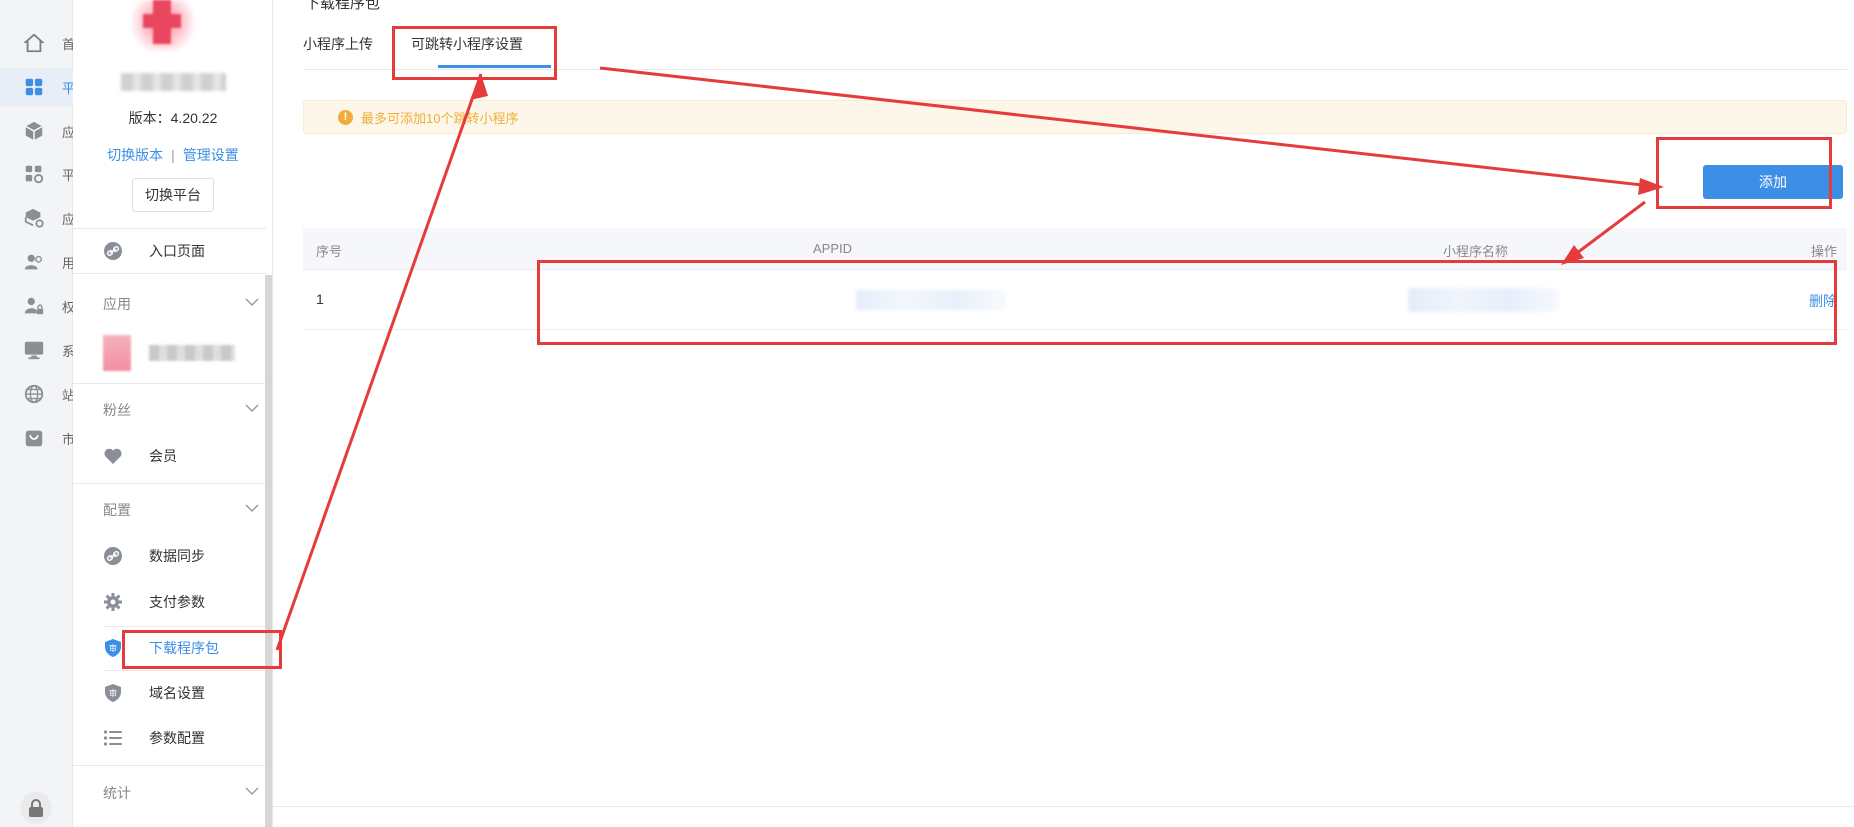  What do you see at coordinates (211, 155) in the screenshot?
I see `manage-settings-link: 管理设置` at bounding box center [211, 155].